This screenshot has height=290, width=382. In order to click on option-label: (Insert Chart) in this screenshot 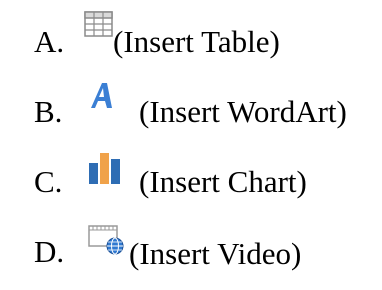, I will do `click(223, 181)`.